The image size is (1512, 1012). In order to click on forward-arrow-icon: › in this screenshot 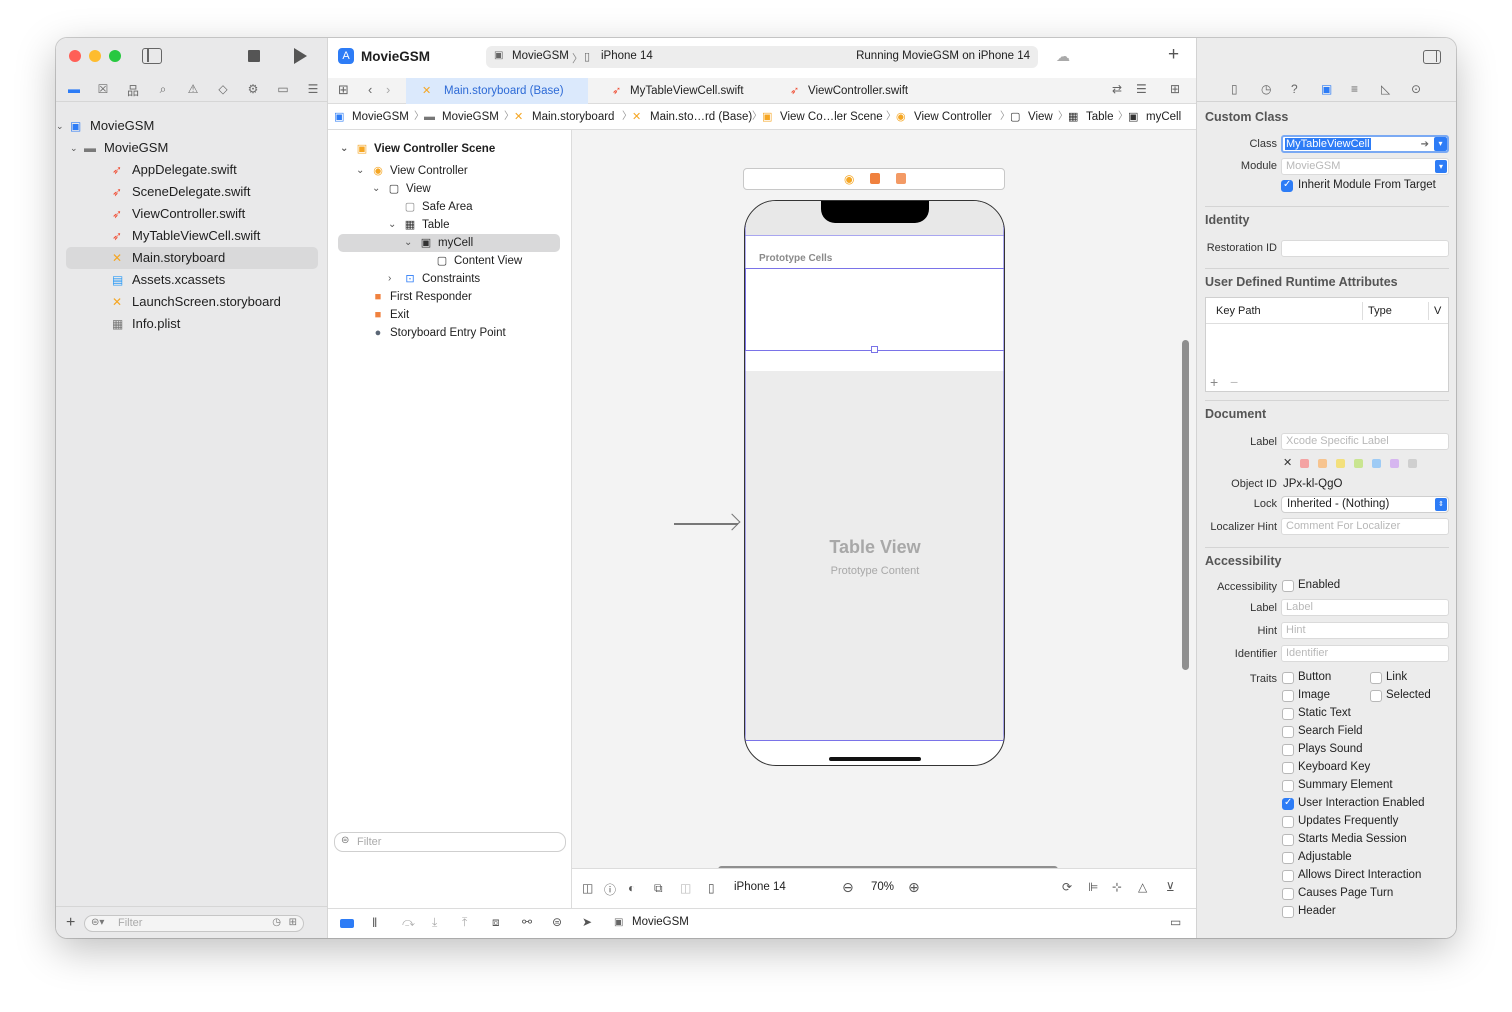, I will do `click(388, 89)`.